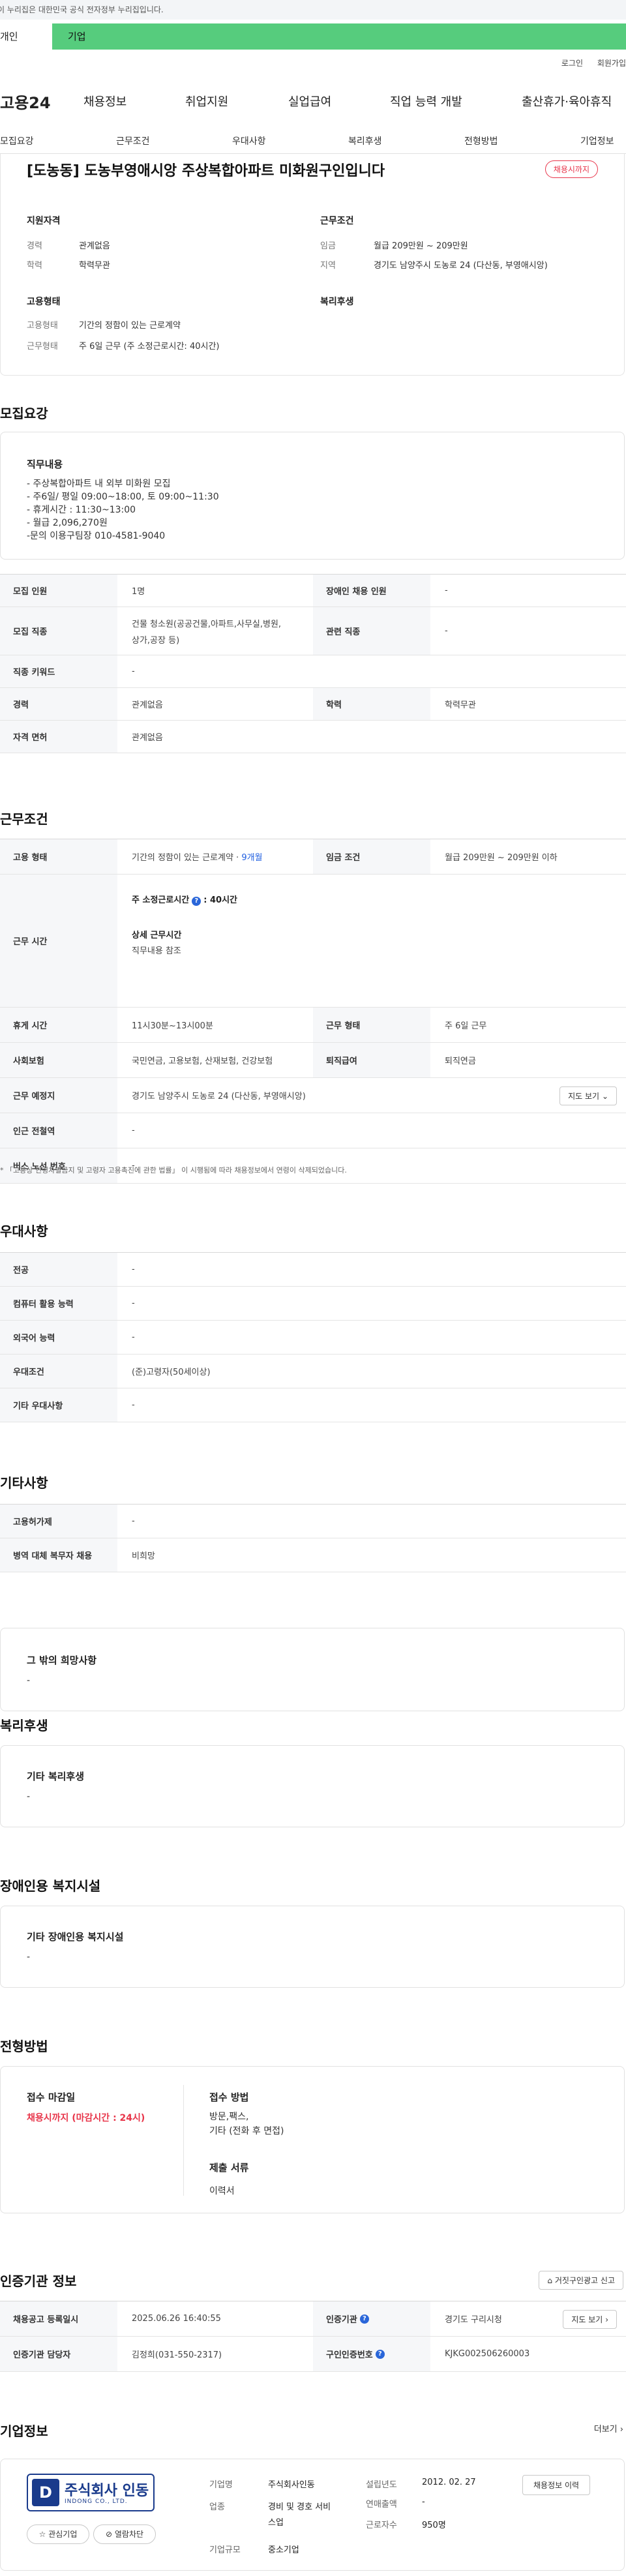 The image size is (626, 2576). I want to click on agency-map-button: 지도 보기 ›, so click(590, 2319).